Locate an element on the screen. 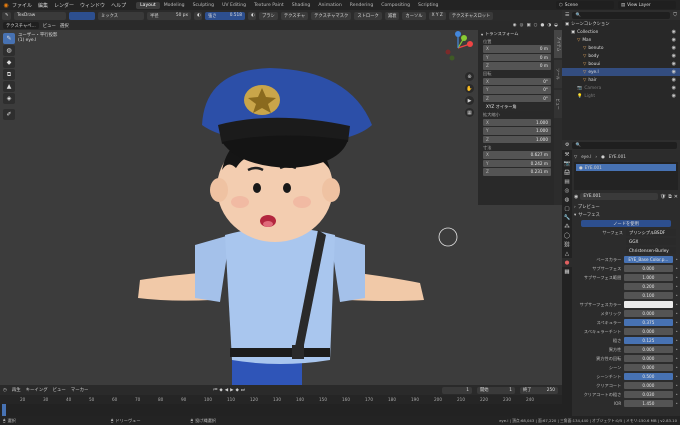 The width and height of the screenshot is (680, 425). tab-texture-paint: Texture Paint is located at coordinates (269, 5).